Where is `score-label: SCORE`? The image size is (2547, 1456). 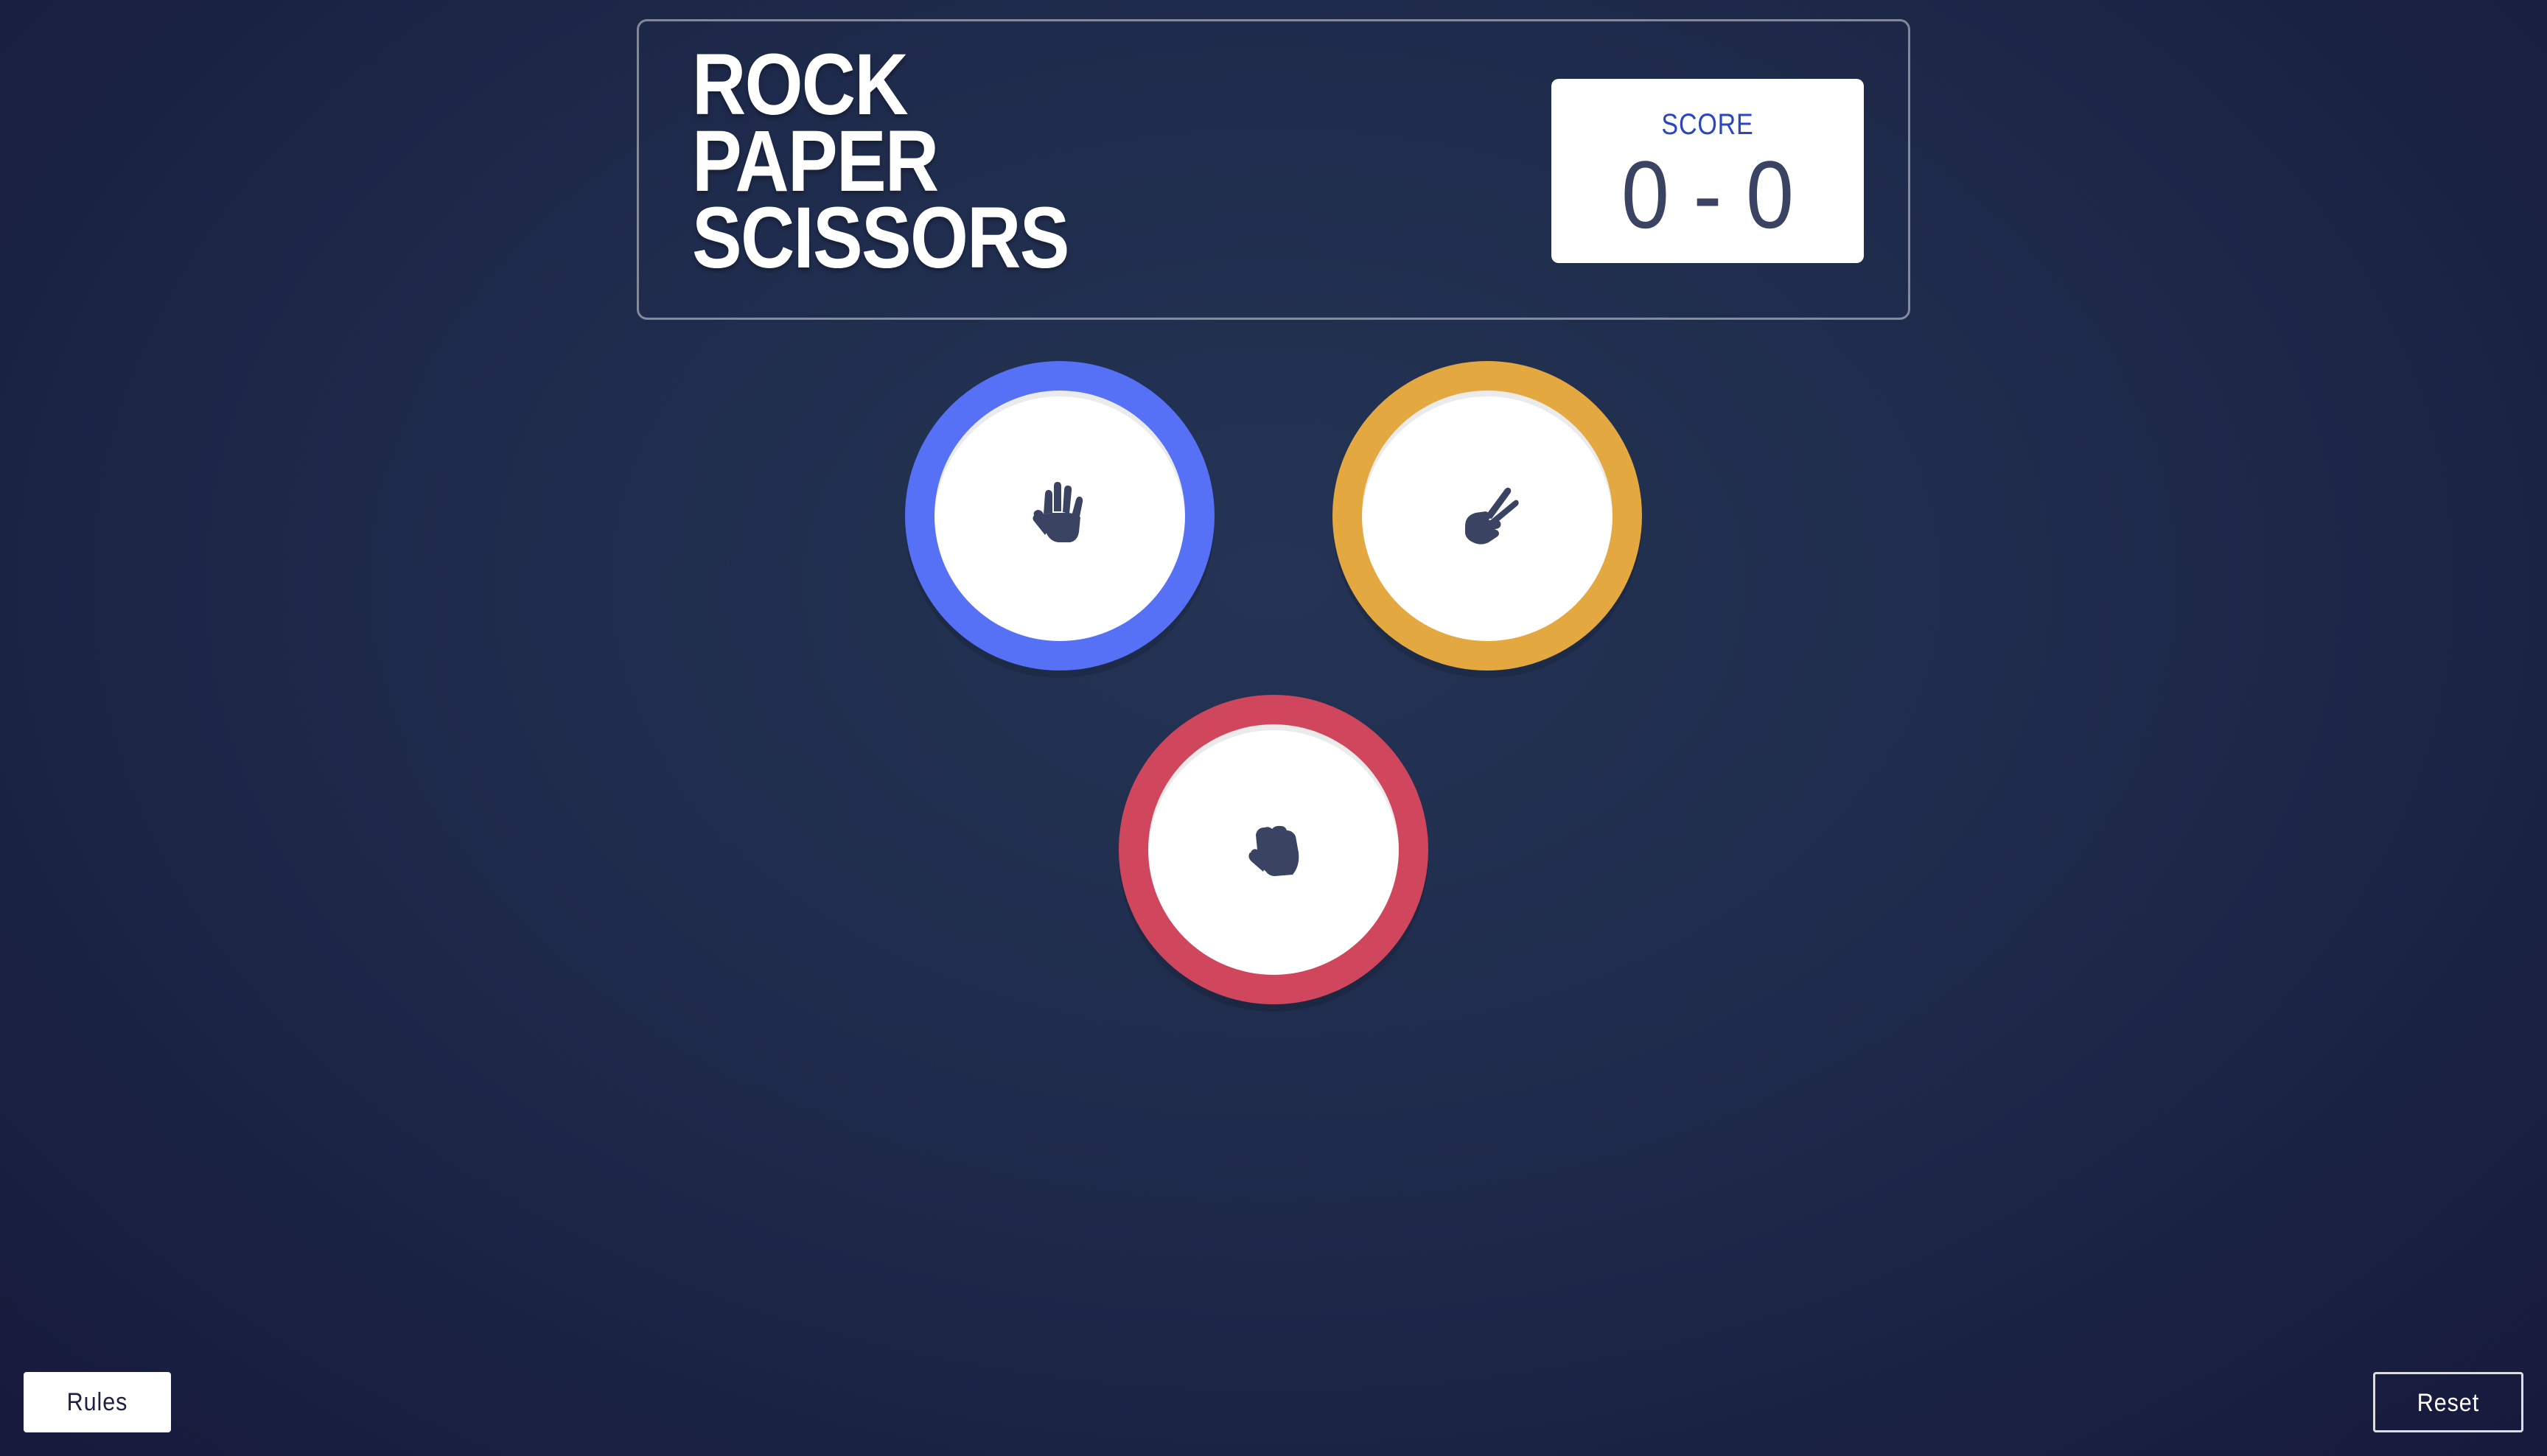 score-label: SCORE is located at coordinates (1707, 124).